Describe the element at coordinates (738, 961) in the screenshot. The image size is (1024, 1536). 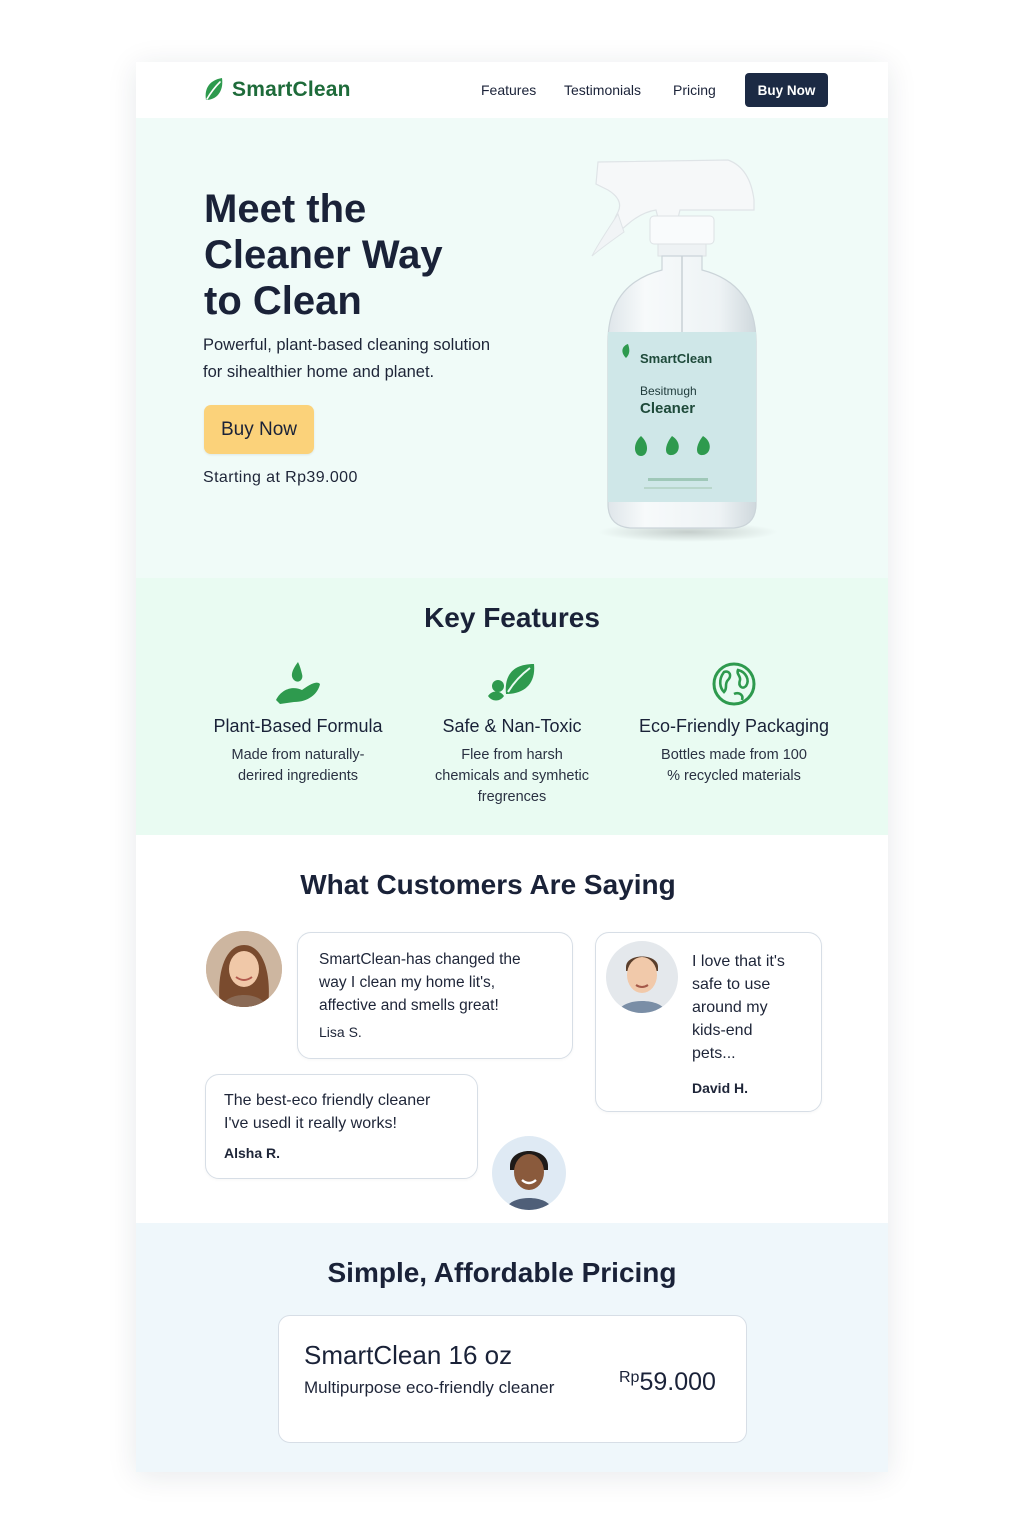
I see `testimonial-line: I love that it's` at that location.